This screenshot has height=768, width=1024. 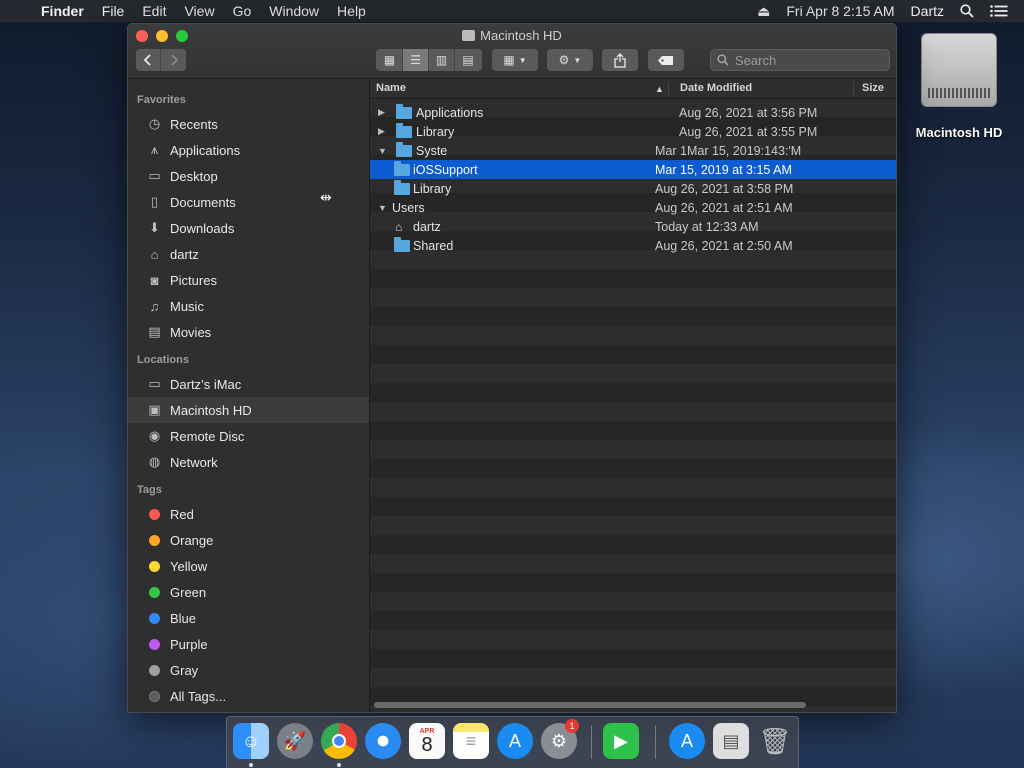 What do you see at coordinates (248, 124) in the screenshot?
I see `sidebar-item-recents: ◷ Recents` at bounding box center [248, 124].